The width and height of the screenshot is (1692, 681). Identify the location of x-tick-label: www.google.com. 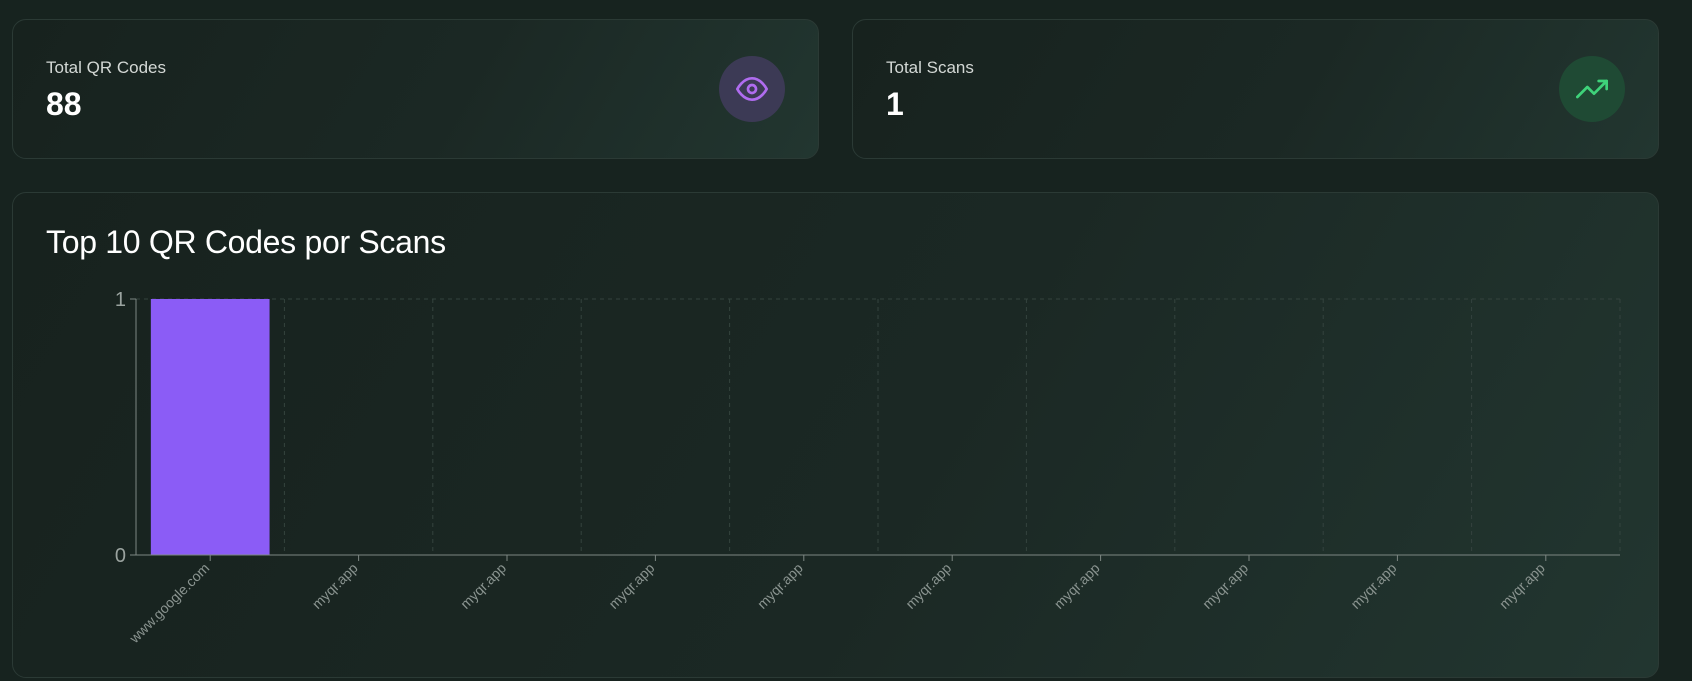
(168, 603).